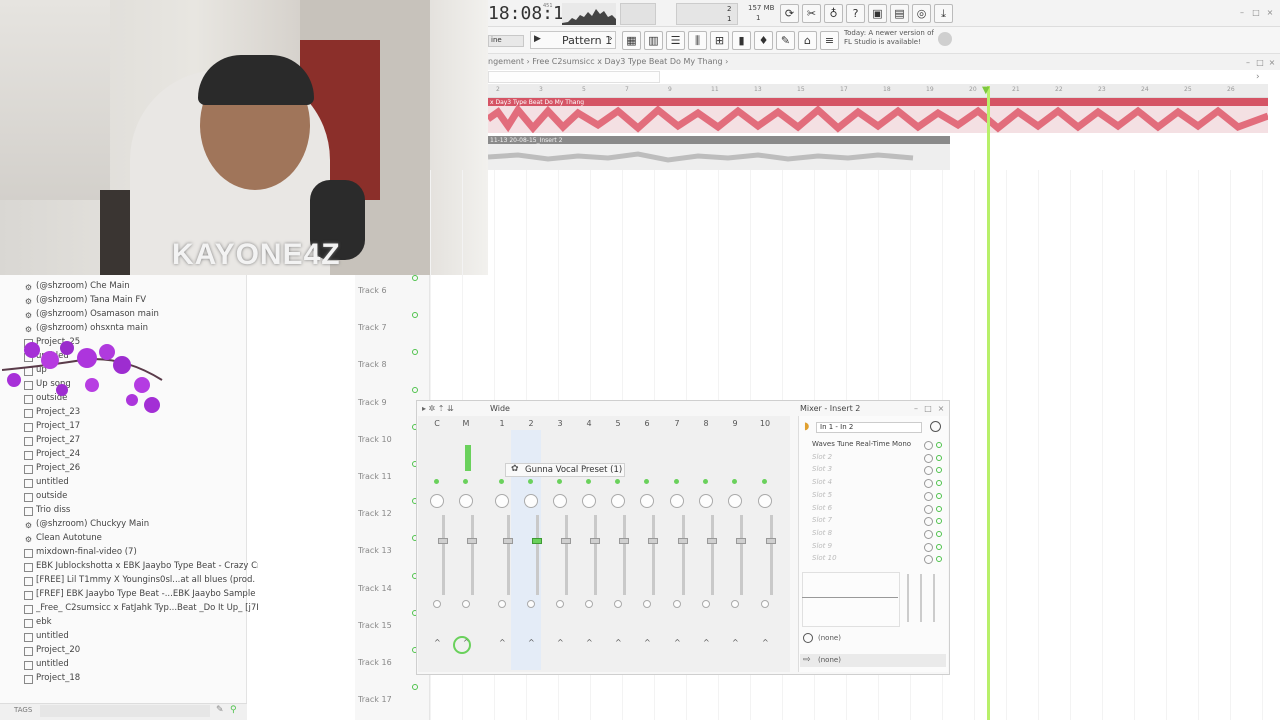 The height and width of the screenshot is (720, 1280). What do you see at coordinates (147, 680) in the screenshot?
I see `browser-item: Project_18` at bounding box center [147, 680].